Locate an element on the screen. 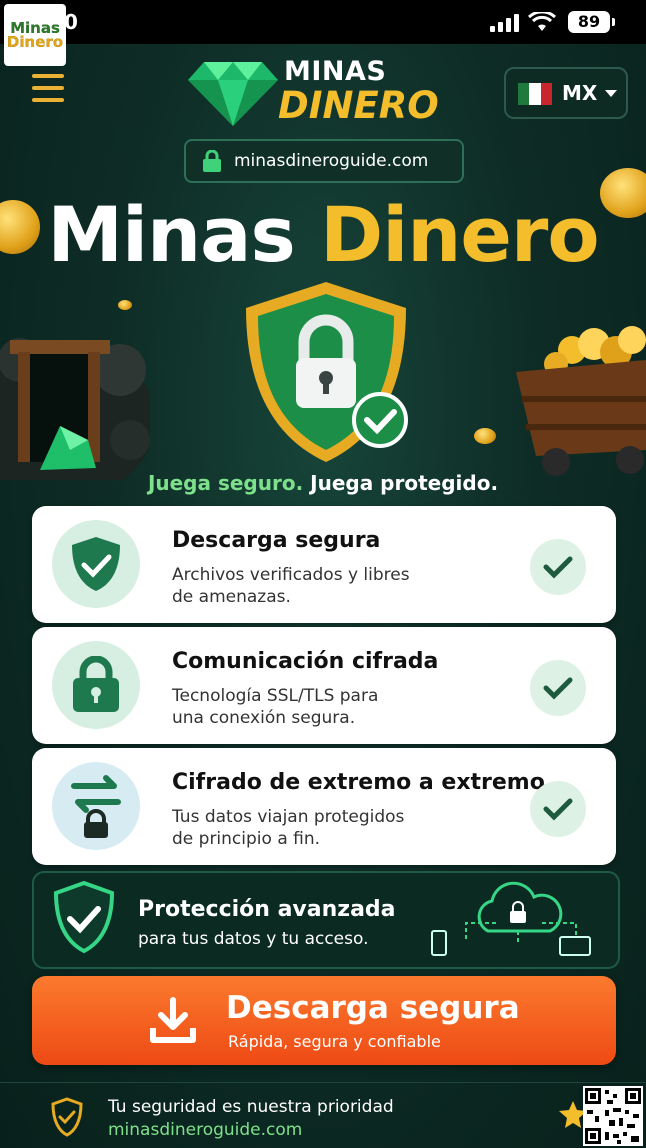 This screenshot has height=1148, width=646. hero-title: Minas Dinero is located at coordinates (323, 234).